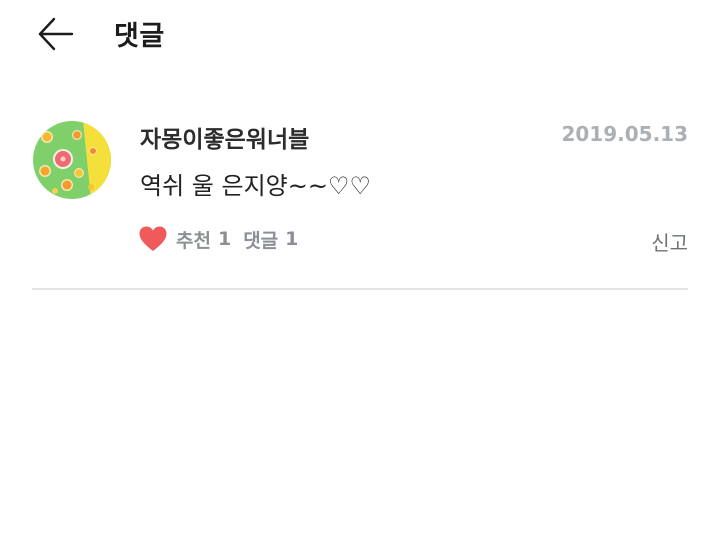  I want to click on arrow-left-icon, so click(56, 34).